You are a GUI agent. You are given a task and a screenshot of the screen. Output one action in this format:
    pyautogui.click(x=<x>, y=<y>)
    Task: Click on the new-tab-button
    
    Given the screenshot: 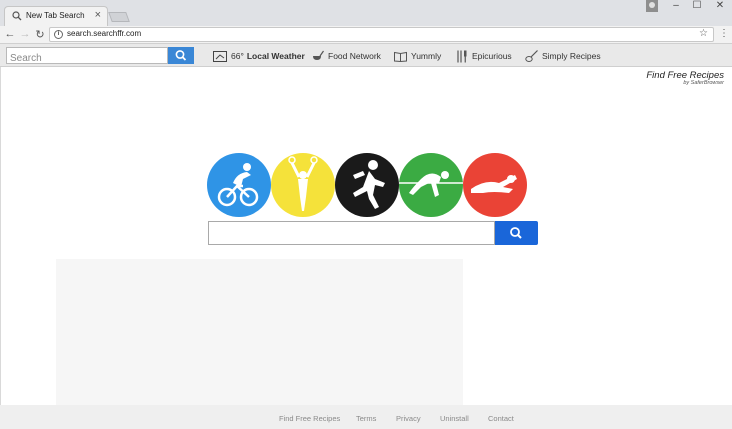 What is the action you would take?
    pyautogui.click(x=119, y=17)
    